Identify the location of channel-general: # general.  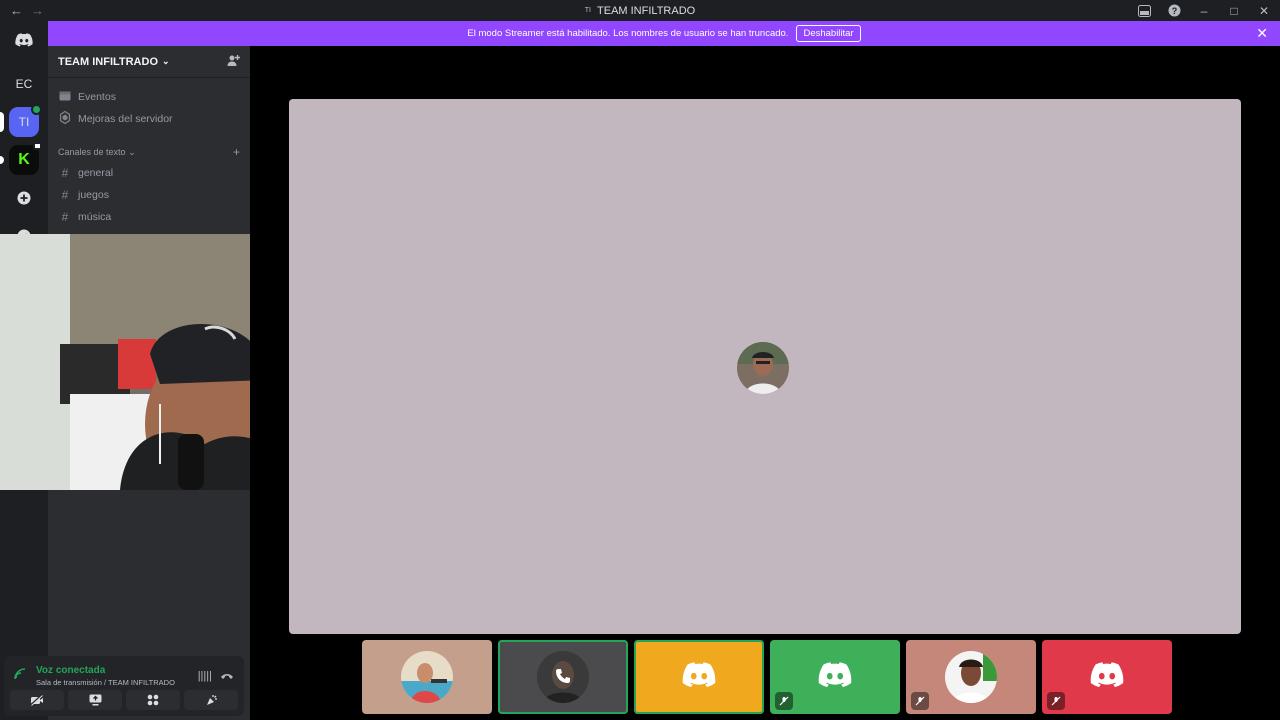
(149, 173).